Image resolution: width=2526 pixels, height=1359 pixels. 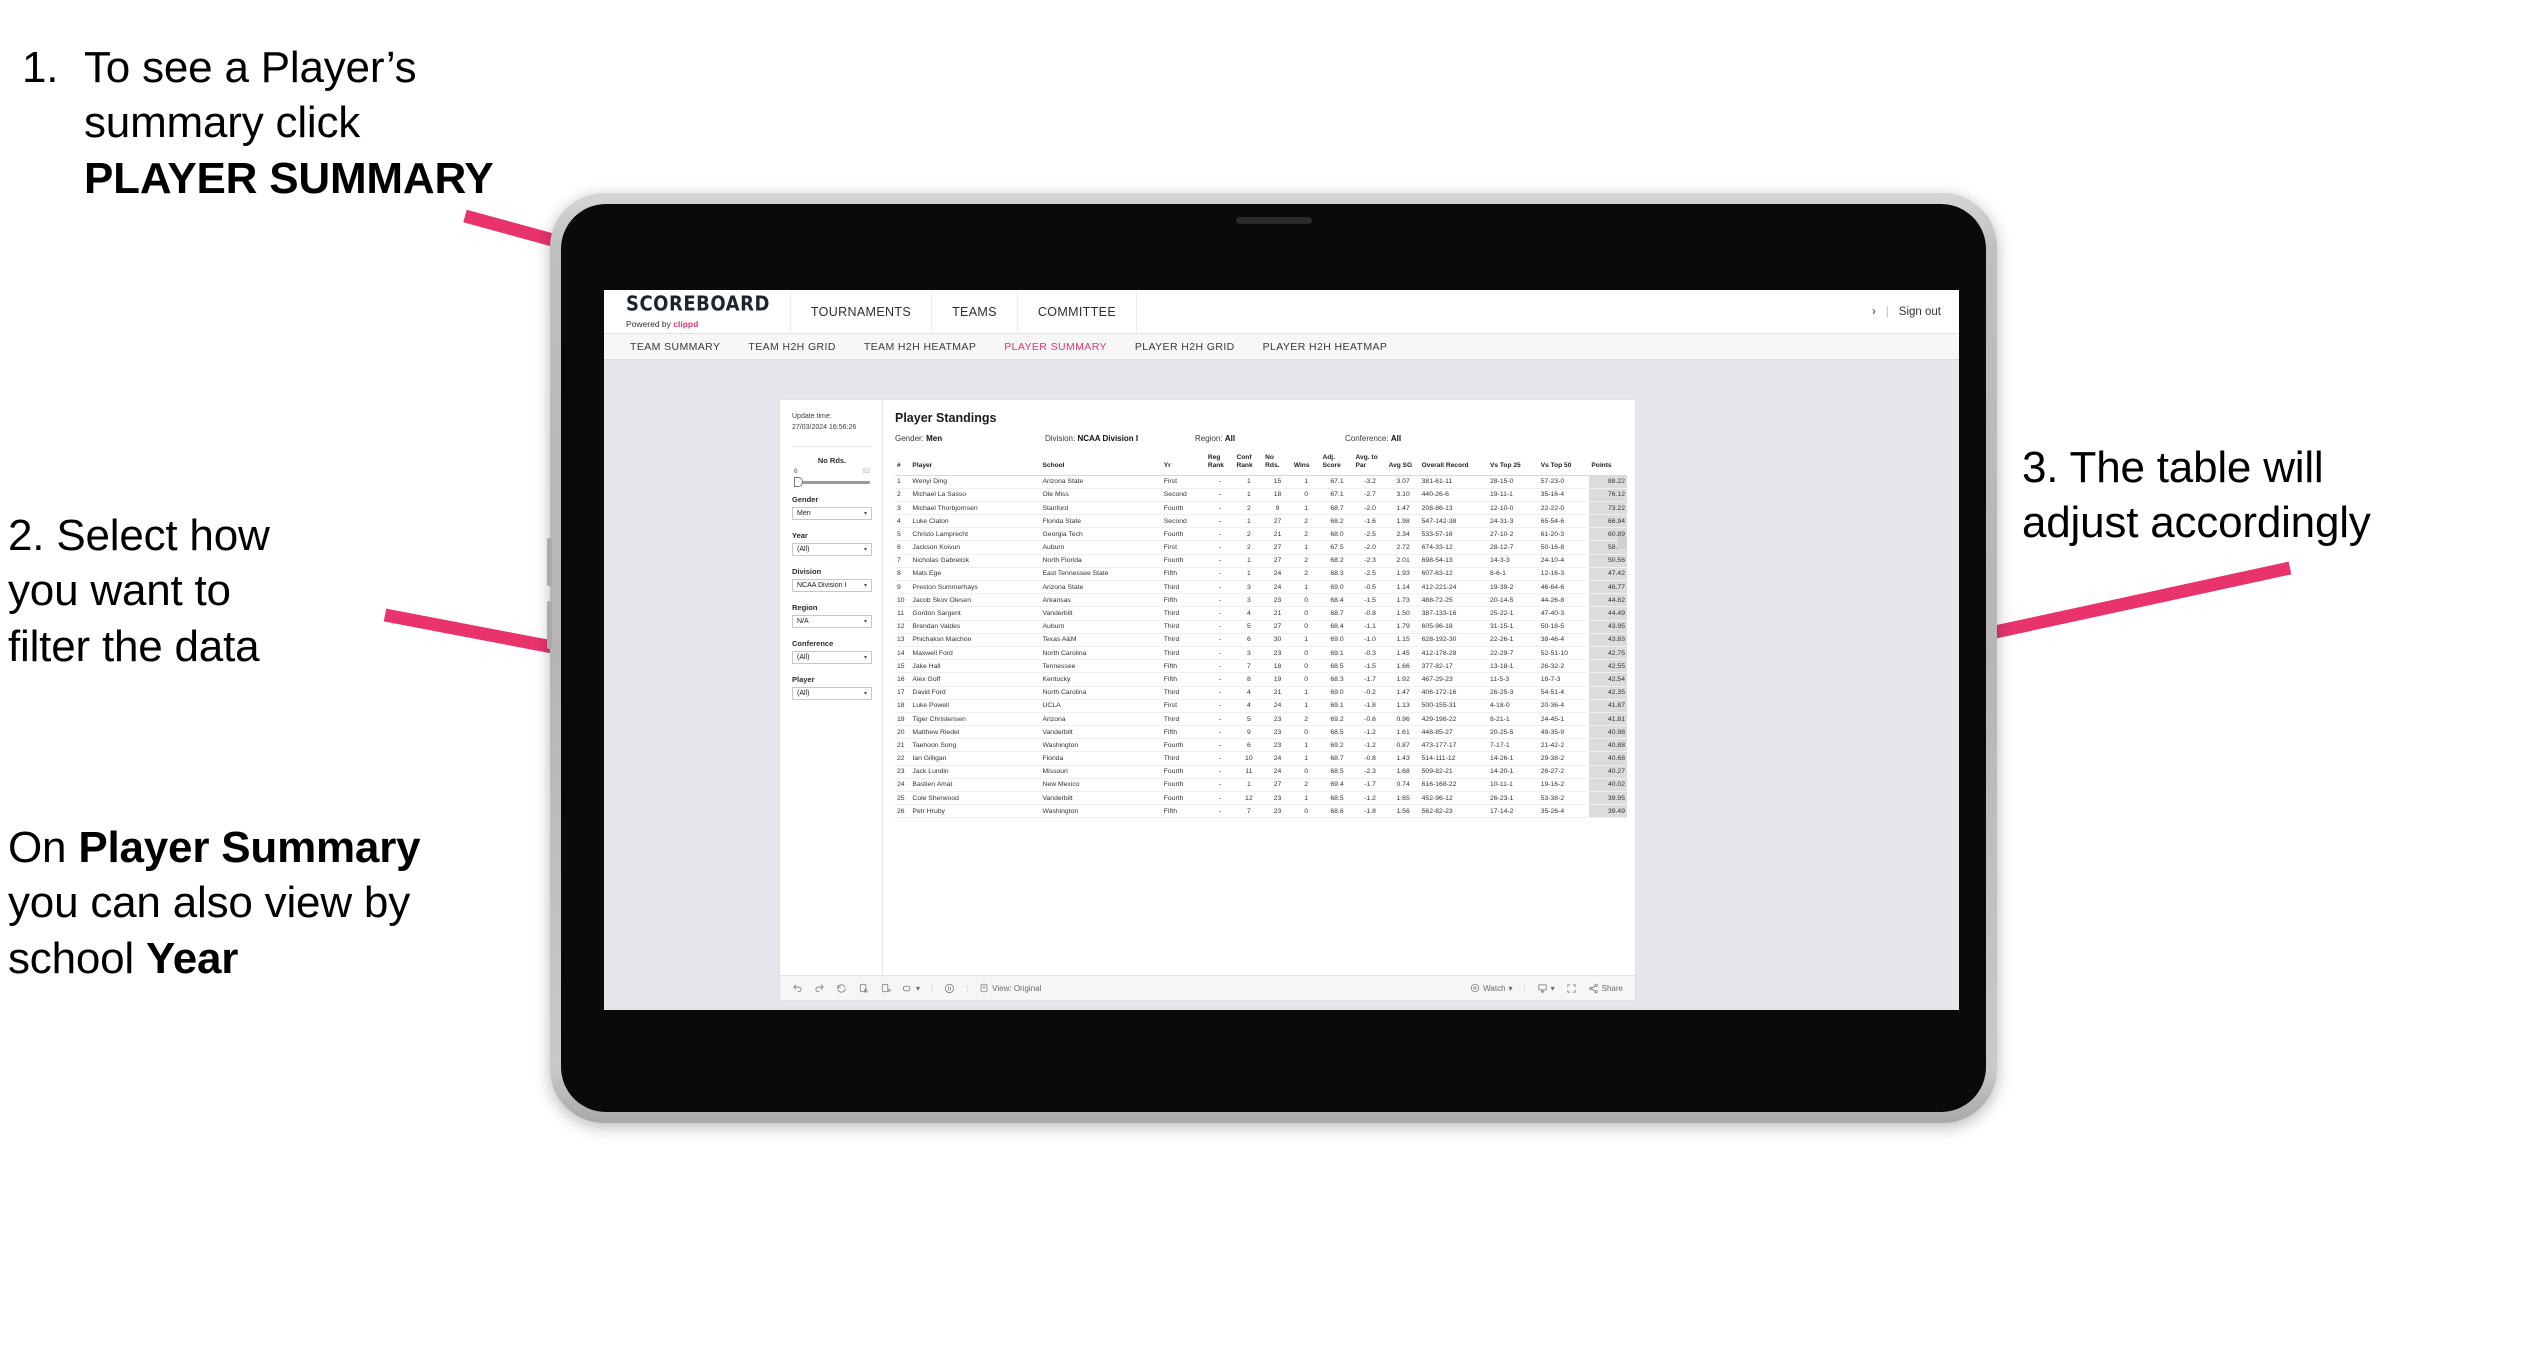 I want to click on update-time-value: 27/03/2024 16:56:26, so click(x=824, y=427).